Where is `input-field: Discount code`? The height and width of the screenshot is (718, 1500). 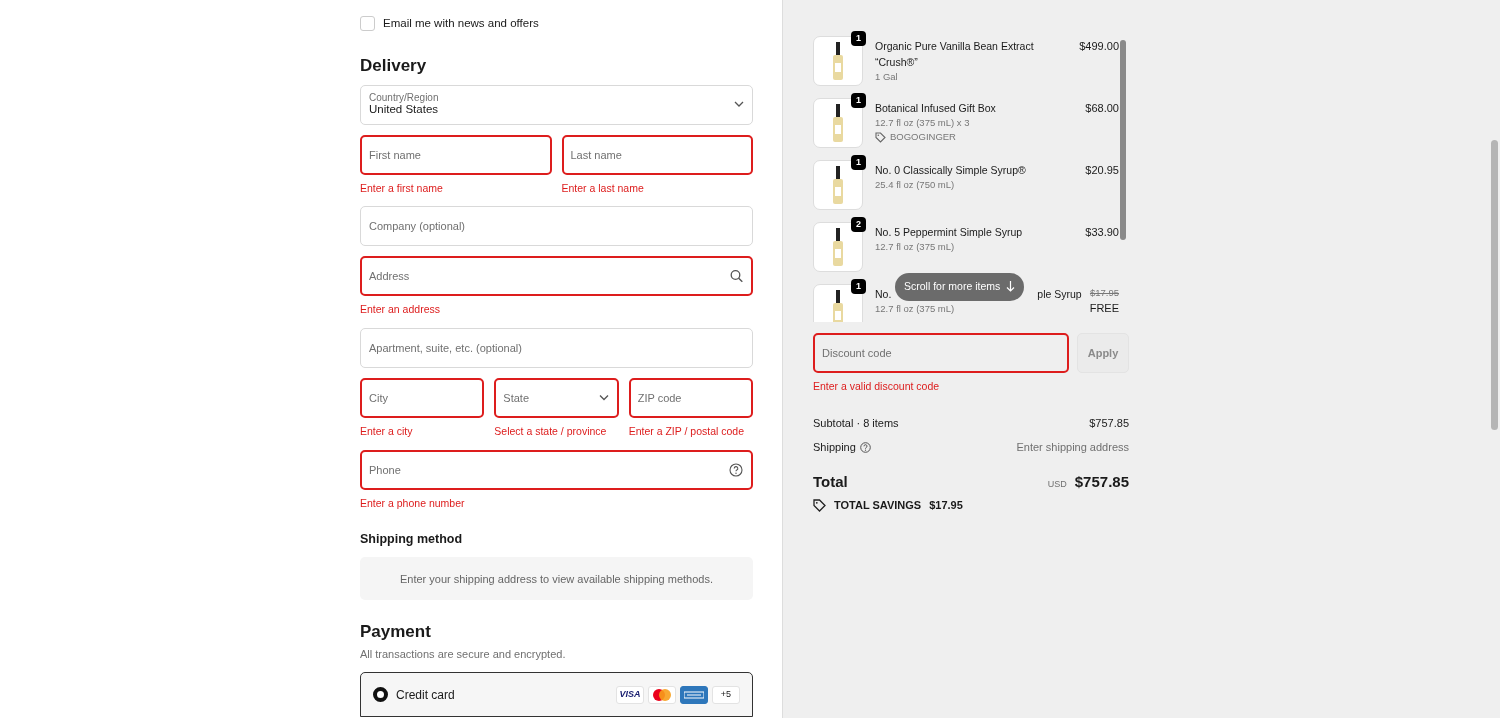 input-field: Discount code is located at coordinates (941, 353).